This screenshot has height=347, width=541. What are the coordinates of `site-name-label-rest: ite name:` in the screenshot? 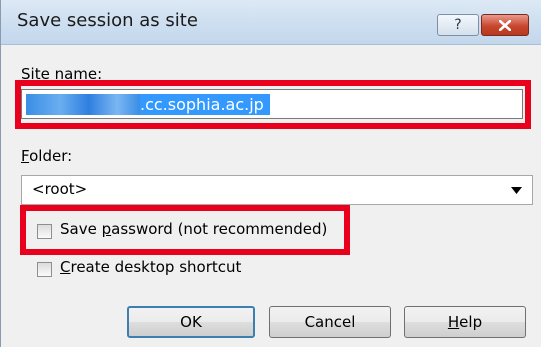 It's located at (66, 74).